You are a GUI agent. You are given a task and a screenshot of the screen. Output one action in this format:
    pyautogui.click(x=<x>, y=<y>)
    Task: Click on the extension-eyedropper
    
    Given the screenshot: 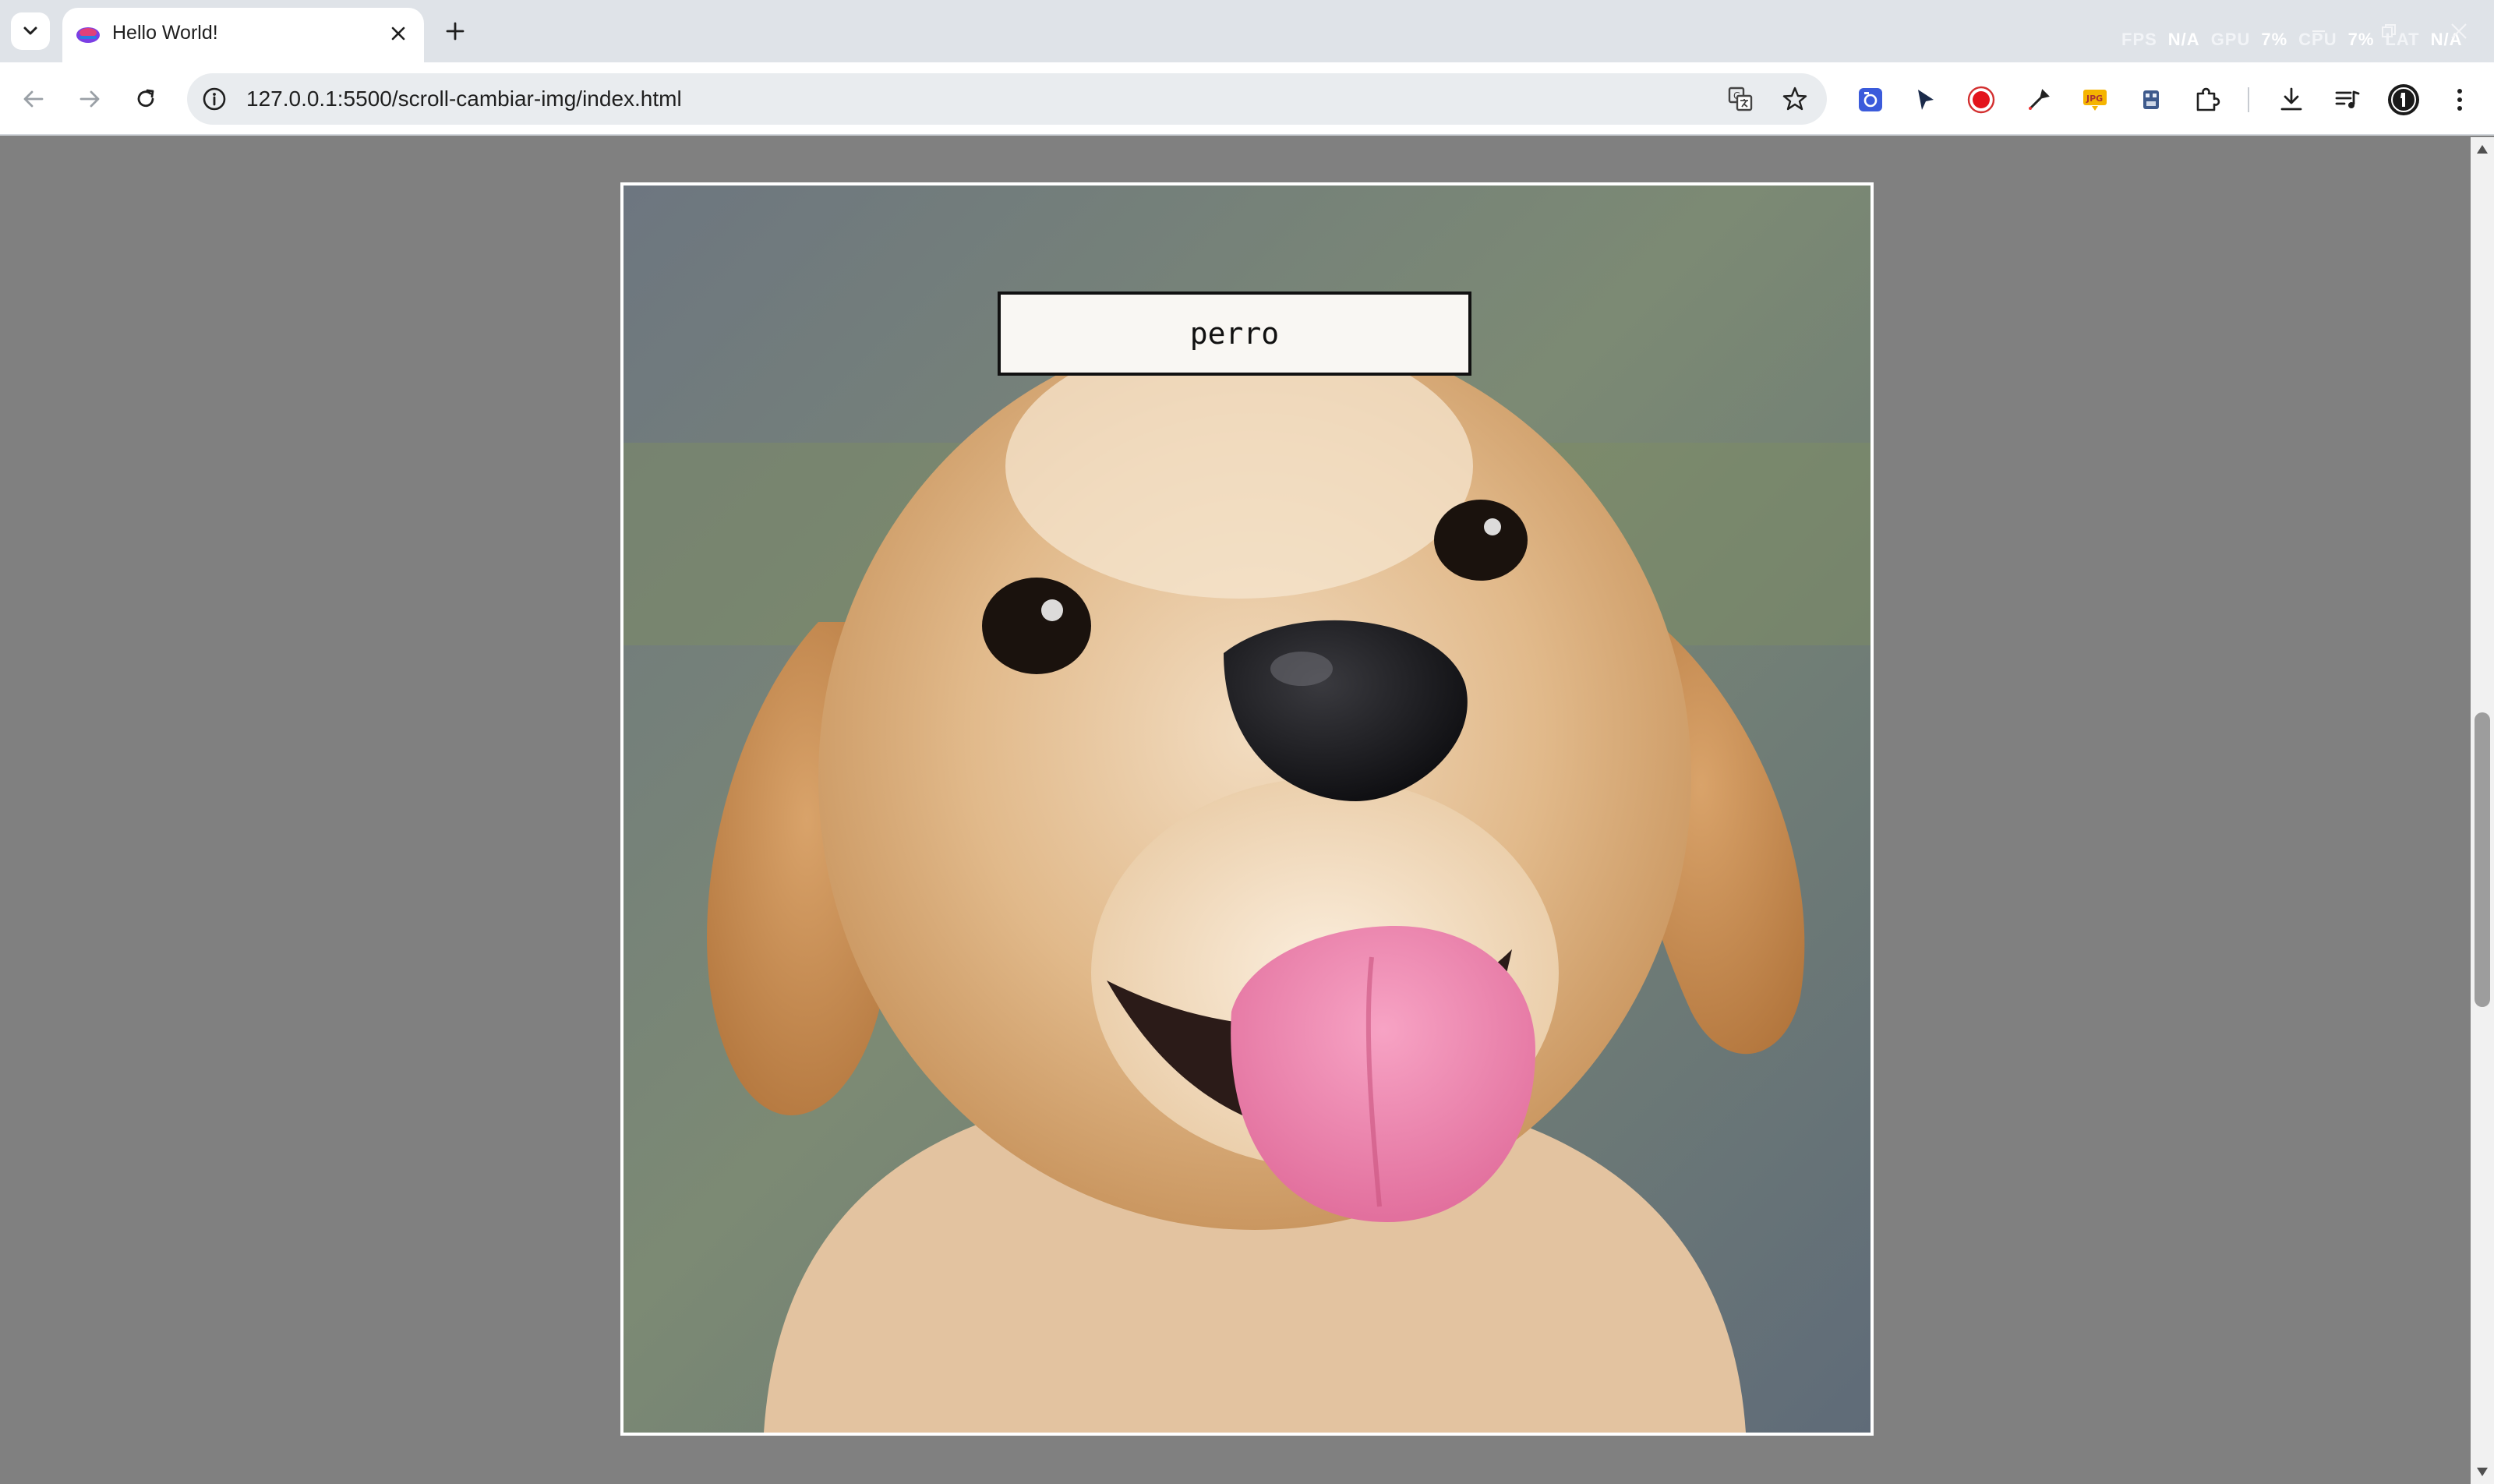 What is the action you would take?
    pyautogui.click(x=2039, y=100)
    